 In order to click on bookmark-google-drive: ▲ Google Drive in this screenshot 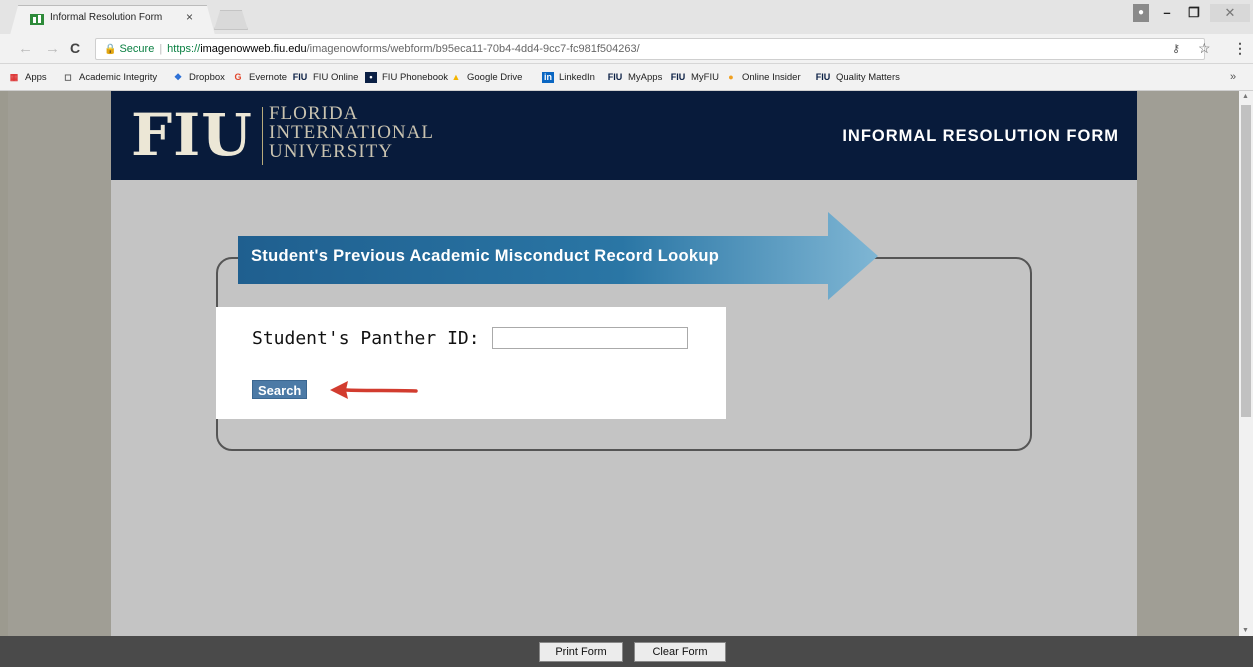, I will do `click(486, 77)`.